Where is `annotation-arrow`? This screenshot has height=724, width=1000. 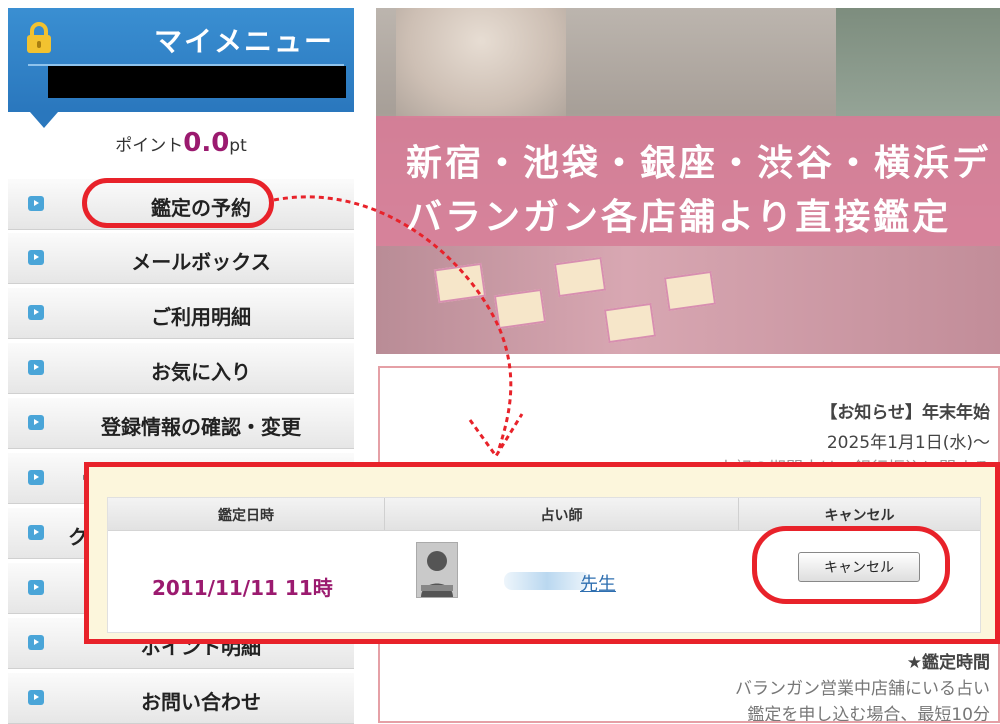
annotation-arrow is located at coordinates (398, 327).